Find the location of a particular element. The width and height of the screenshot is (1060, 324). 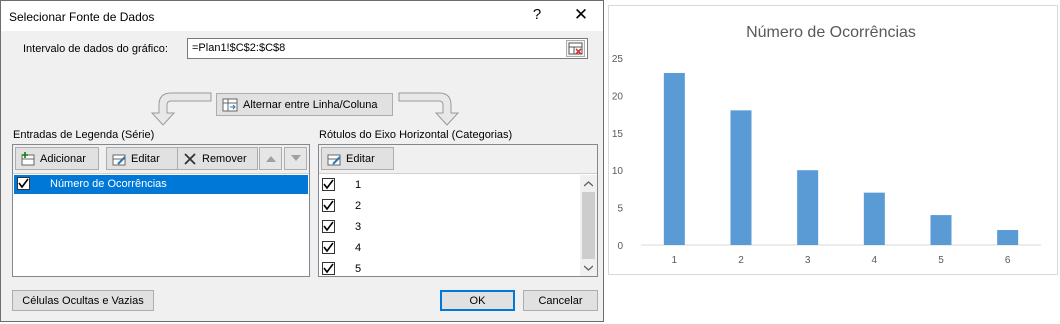

category-list-item: 4 is located at coordinates (449, 248).